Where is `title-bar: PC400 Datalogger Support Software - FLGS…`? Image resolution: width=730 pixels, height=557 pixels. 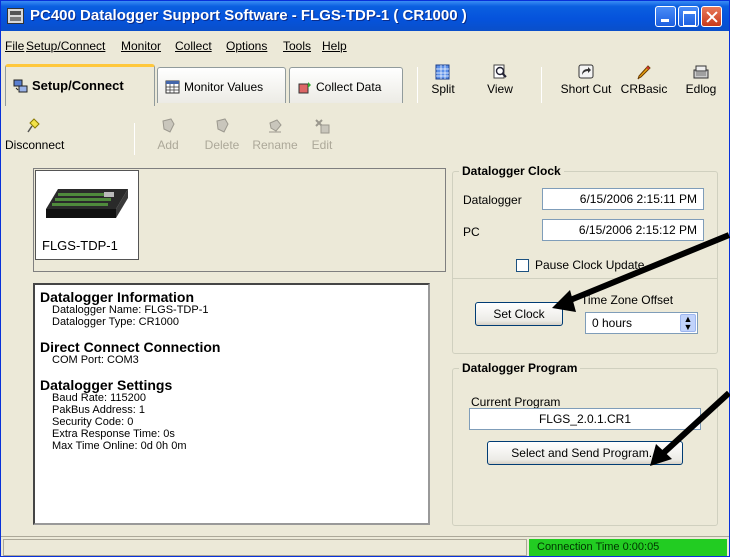 title-bar: PC400 Datalogger Support Software - FLGS… is located at coordinates (365, 16).